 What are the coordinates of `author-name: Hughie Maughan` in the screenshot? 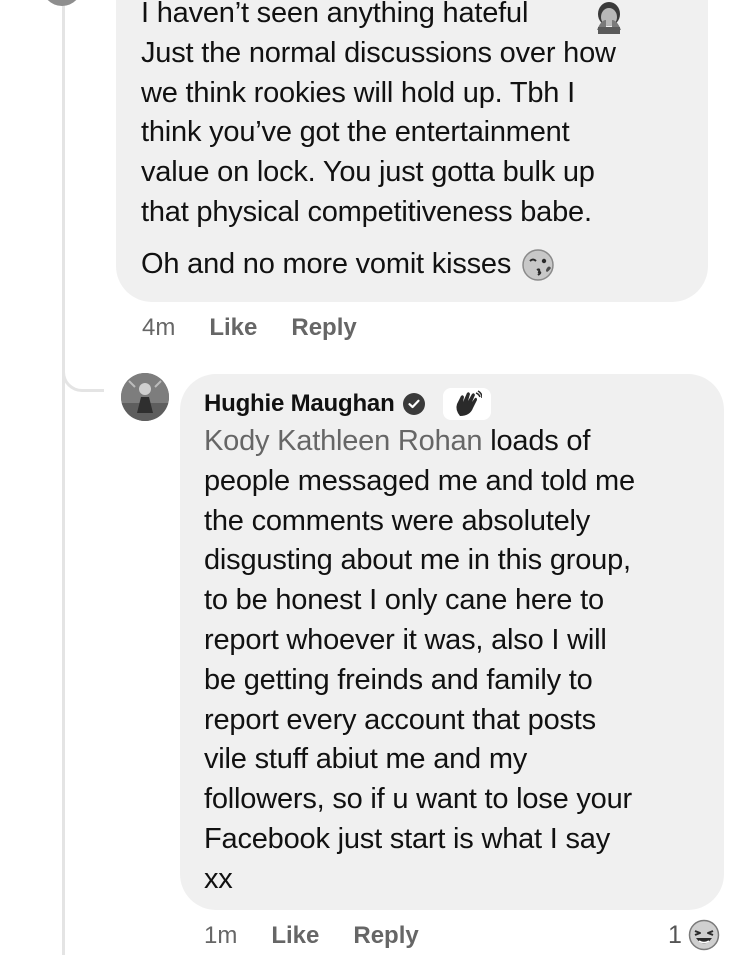 It's located at (299, 404).